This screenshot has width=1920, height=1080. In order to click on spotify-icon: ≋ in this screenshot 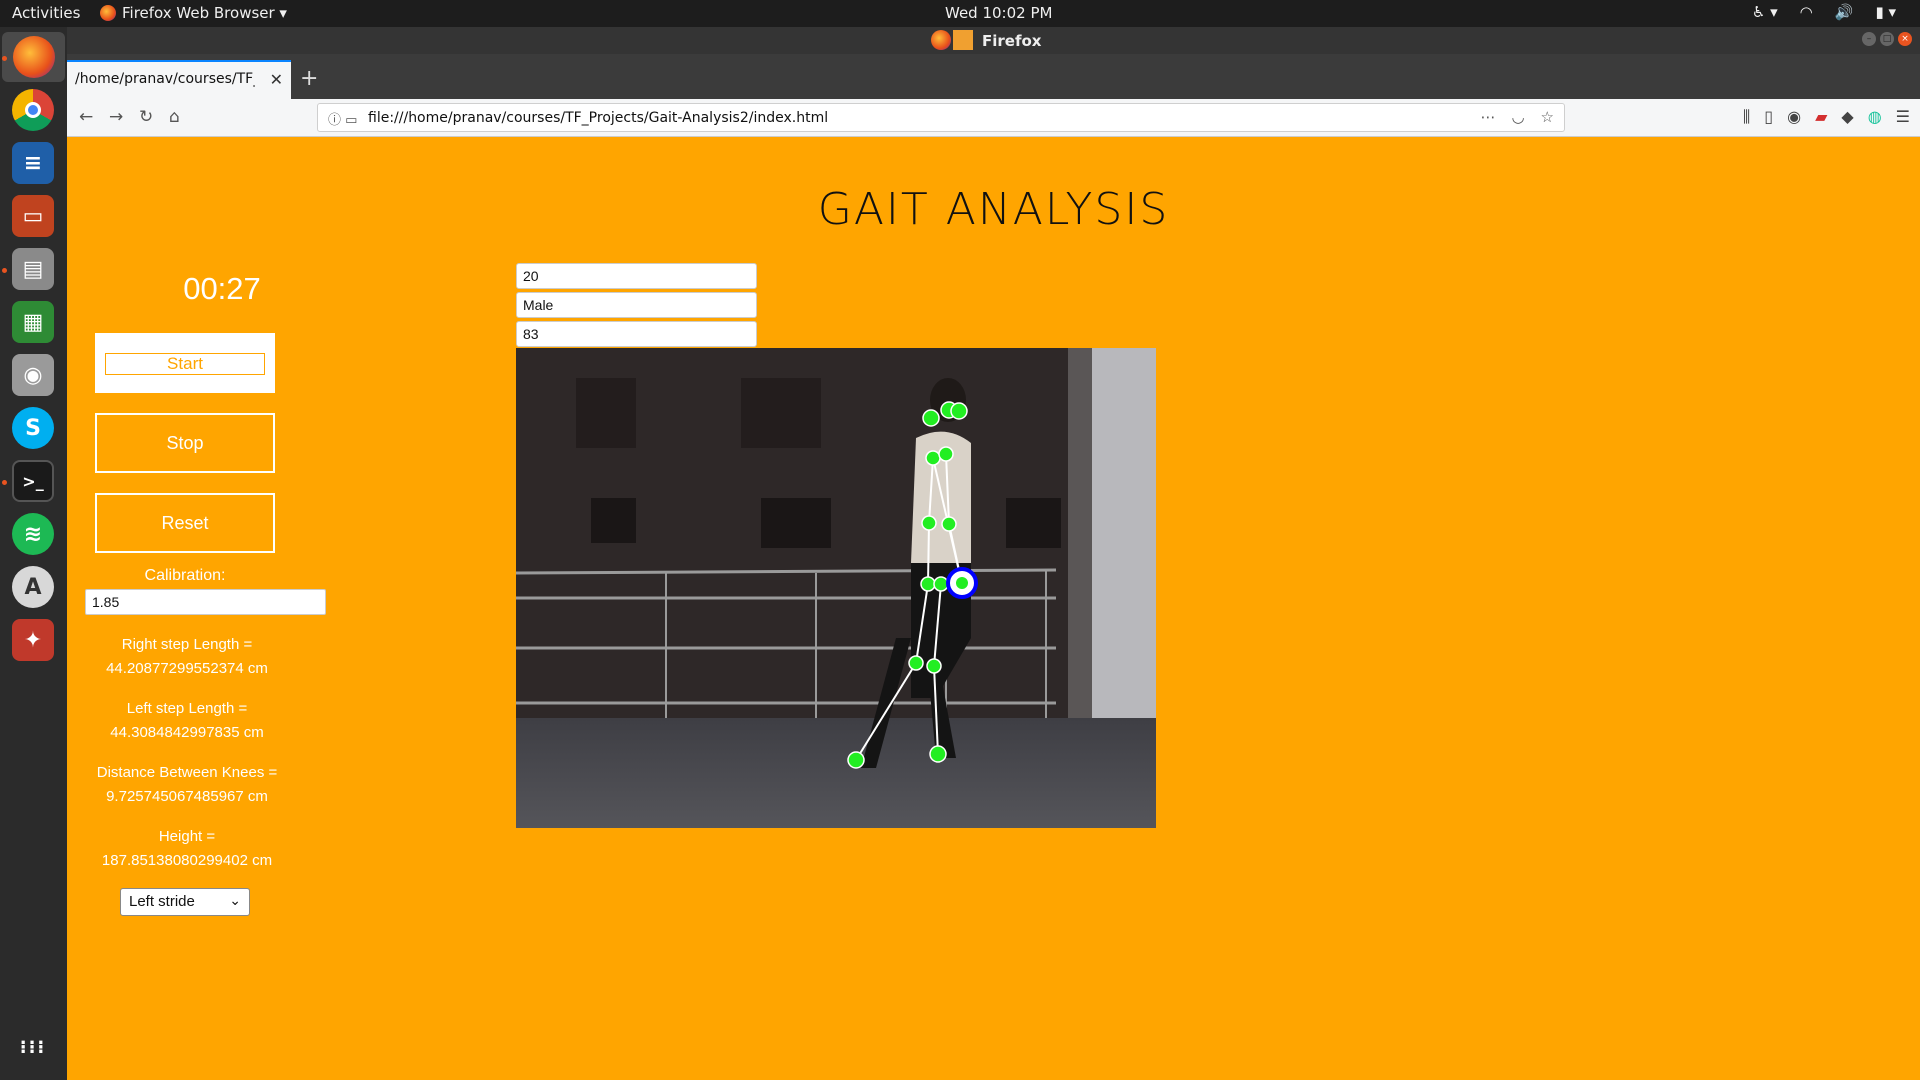, I will do `click(33, 534)`.